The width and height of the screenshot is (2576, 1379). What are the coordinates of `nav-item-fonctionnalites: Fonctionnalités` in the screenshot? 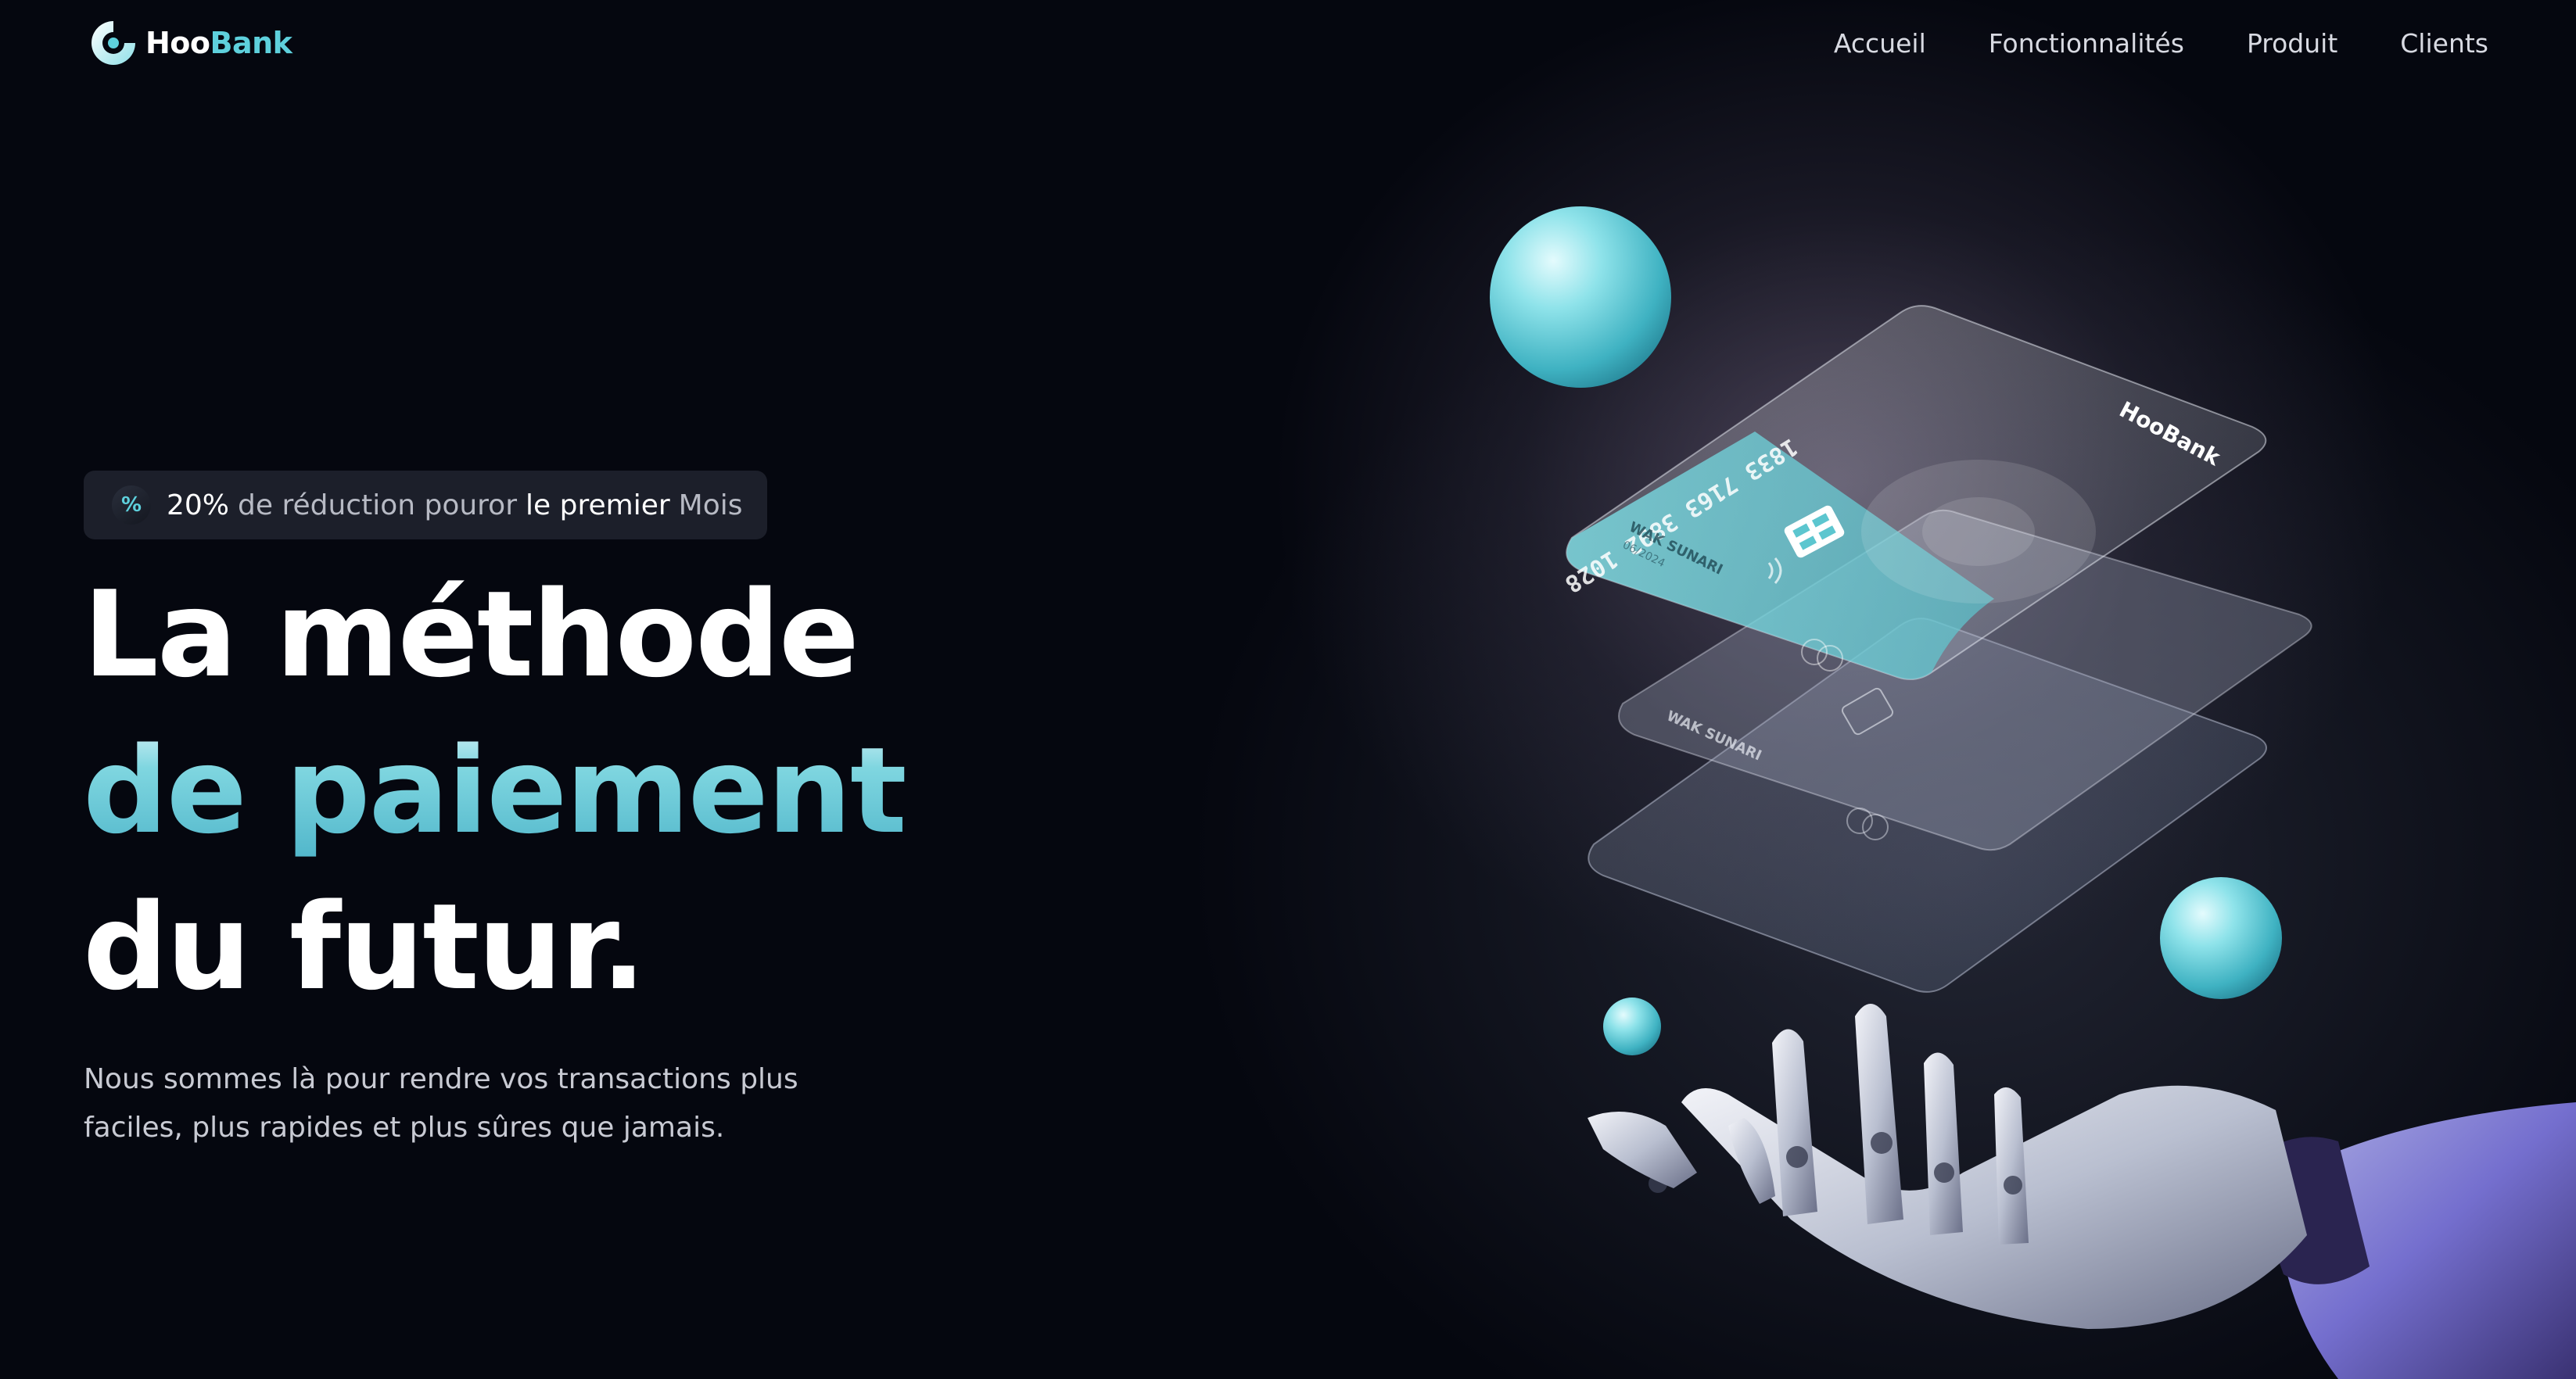 It's located at (2086, 44).